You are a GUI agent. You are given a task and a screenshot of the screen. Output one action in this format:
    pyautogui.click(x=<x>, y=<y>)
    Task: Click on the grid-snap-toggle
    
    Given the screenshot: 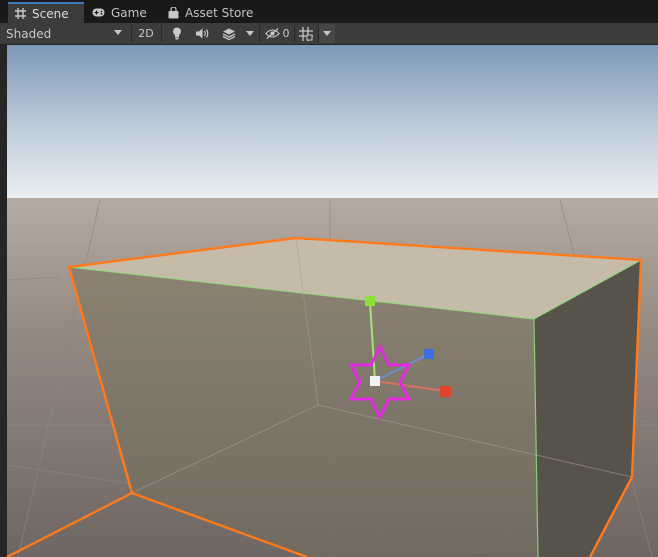 What is the action you would take?
    pyautogui.click(x=306, y=33)
    